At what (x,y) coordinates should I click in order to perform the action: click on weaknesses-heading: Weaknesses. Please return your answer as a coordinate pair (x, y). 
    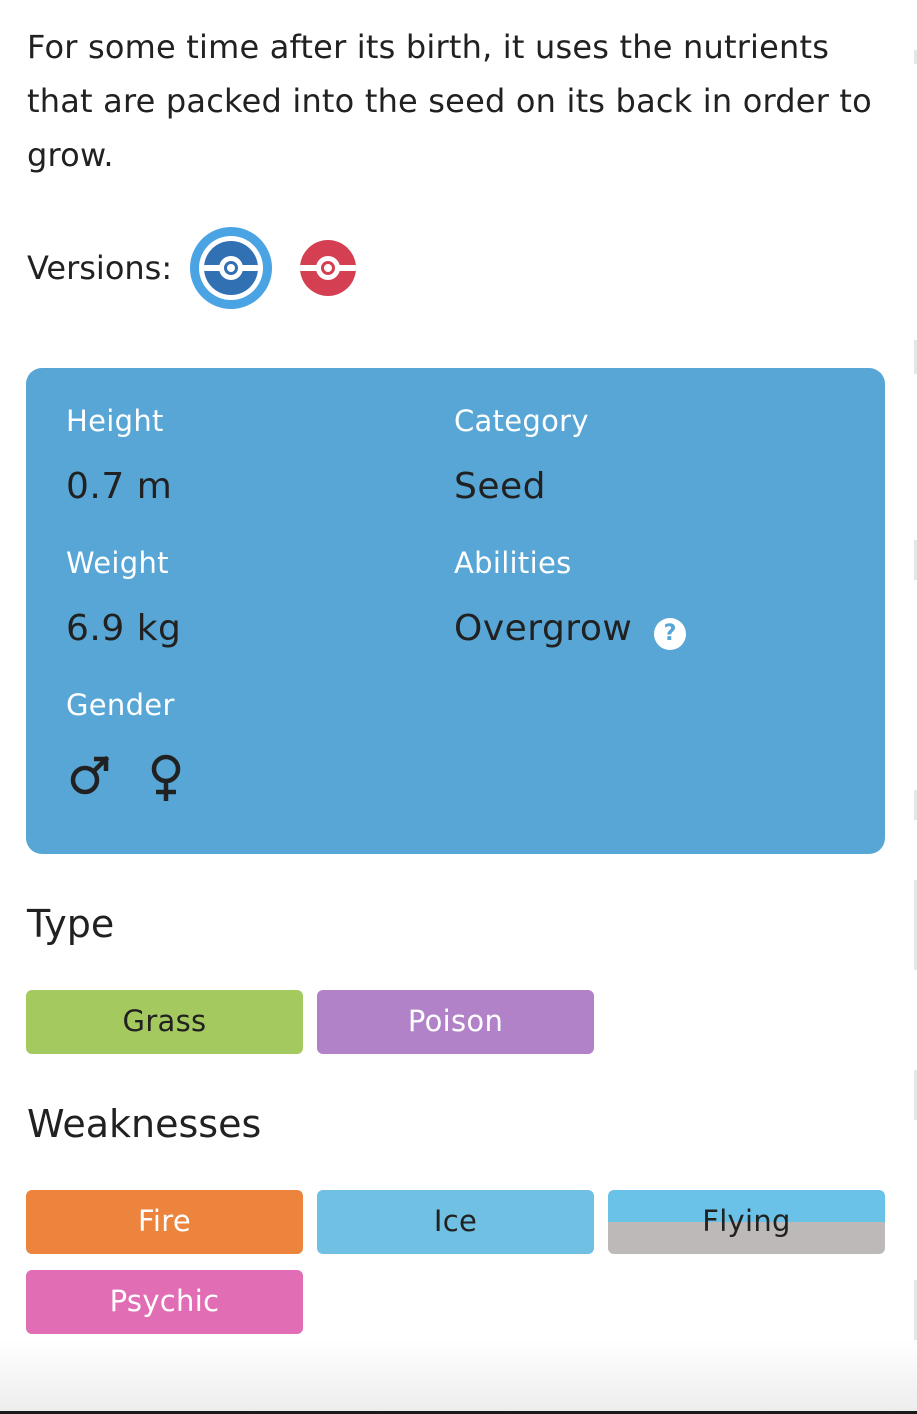
    Looking at the image, I should click on (144, 1124).